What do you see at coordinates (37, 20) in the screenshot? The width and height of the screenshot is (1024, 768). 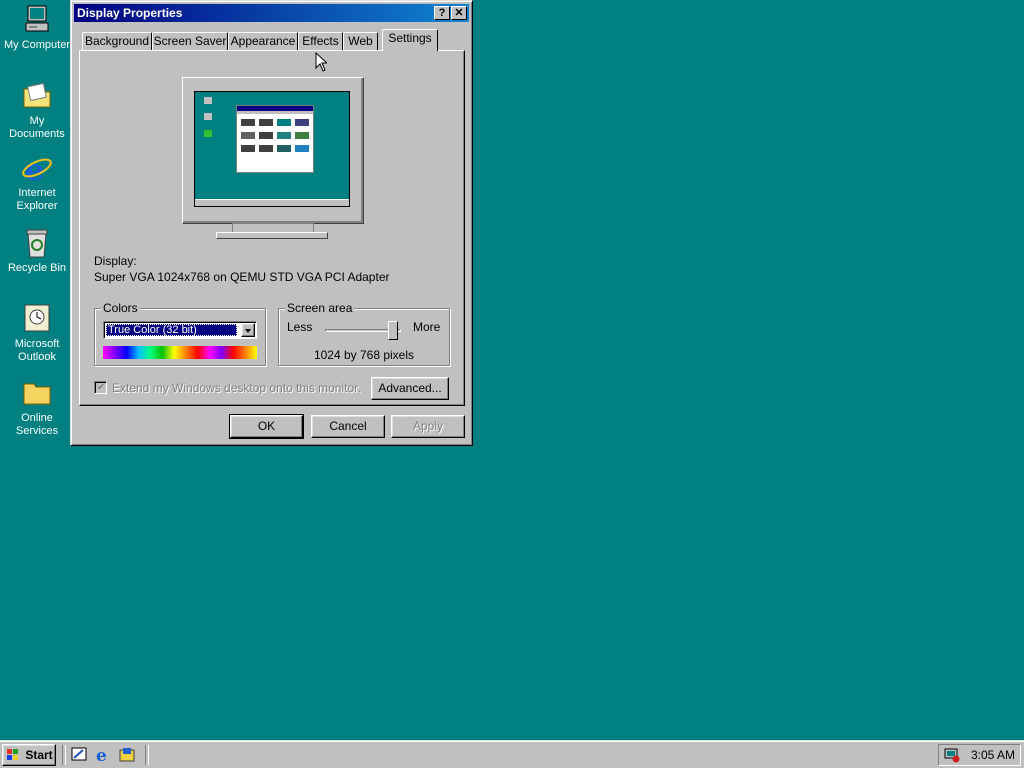 I see `computer-icon` at bounding box center [37, 20].